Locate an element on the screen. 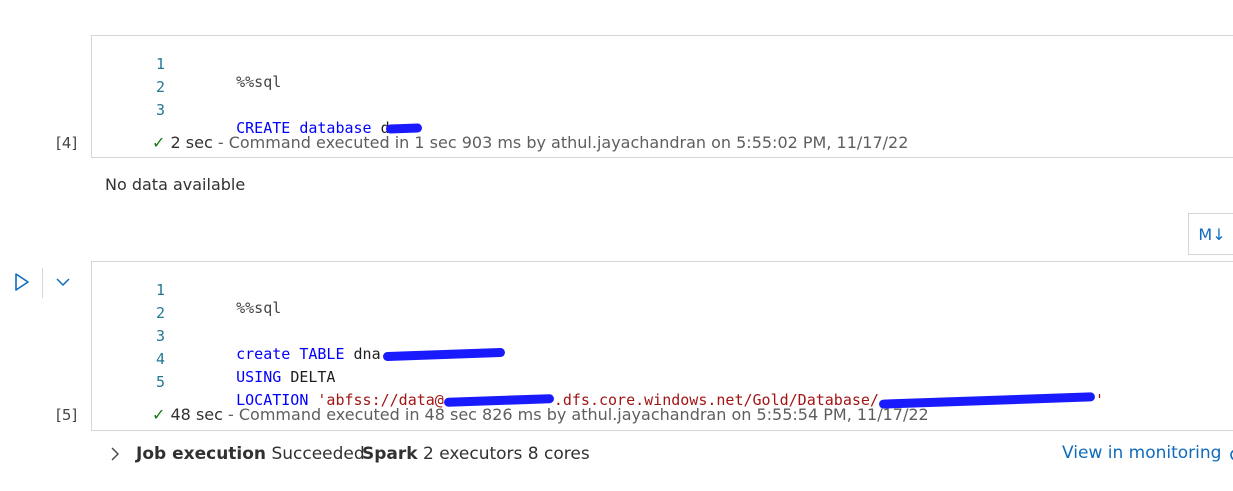  job-execution-status: Succeeded is located at coordinates (318, 454).